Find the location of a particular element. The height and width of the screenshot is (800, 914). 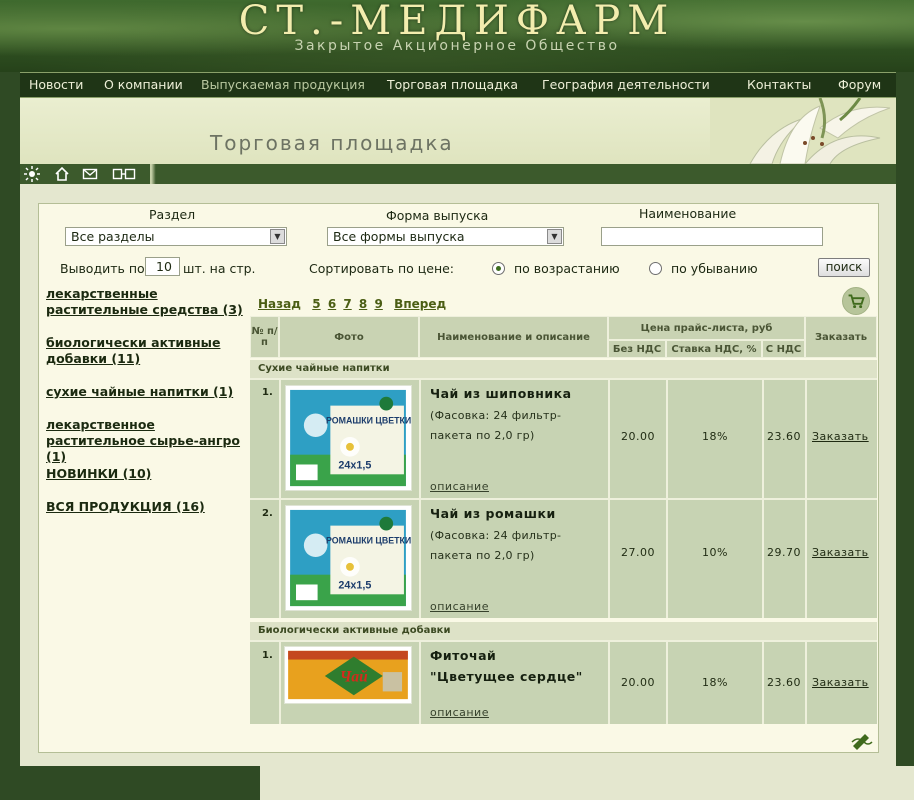

form-label: Форма выпуска is located at coordinates (437, 215).